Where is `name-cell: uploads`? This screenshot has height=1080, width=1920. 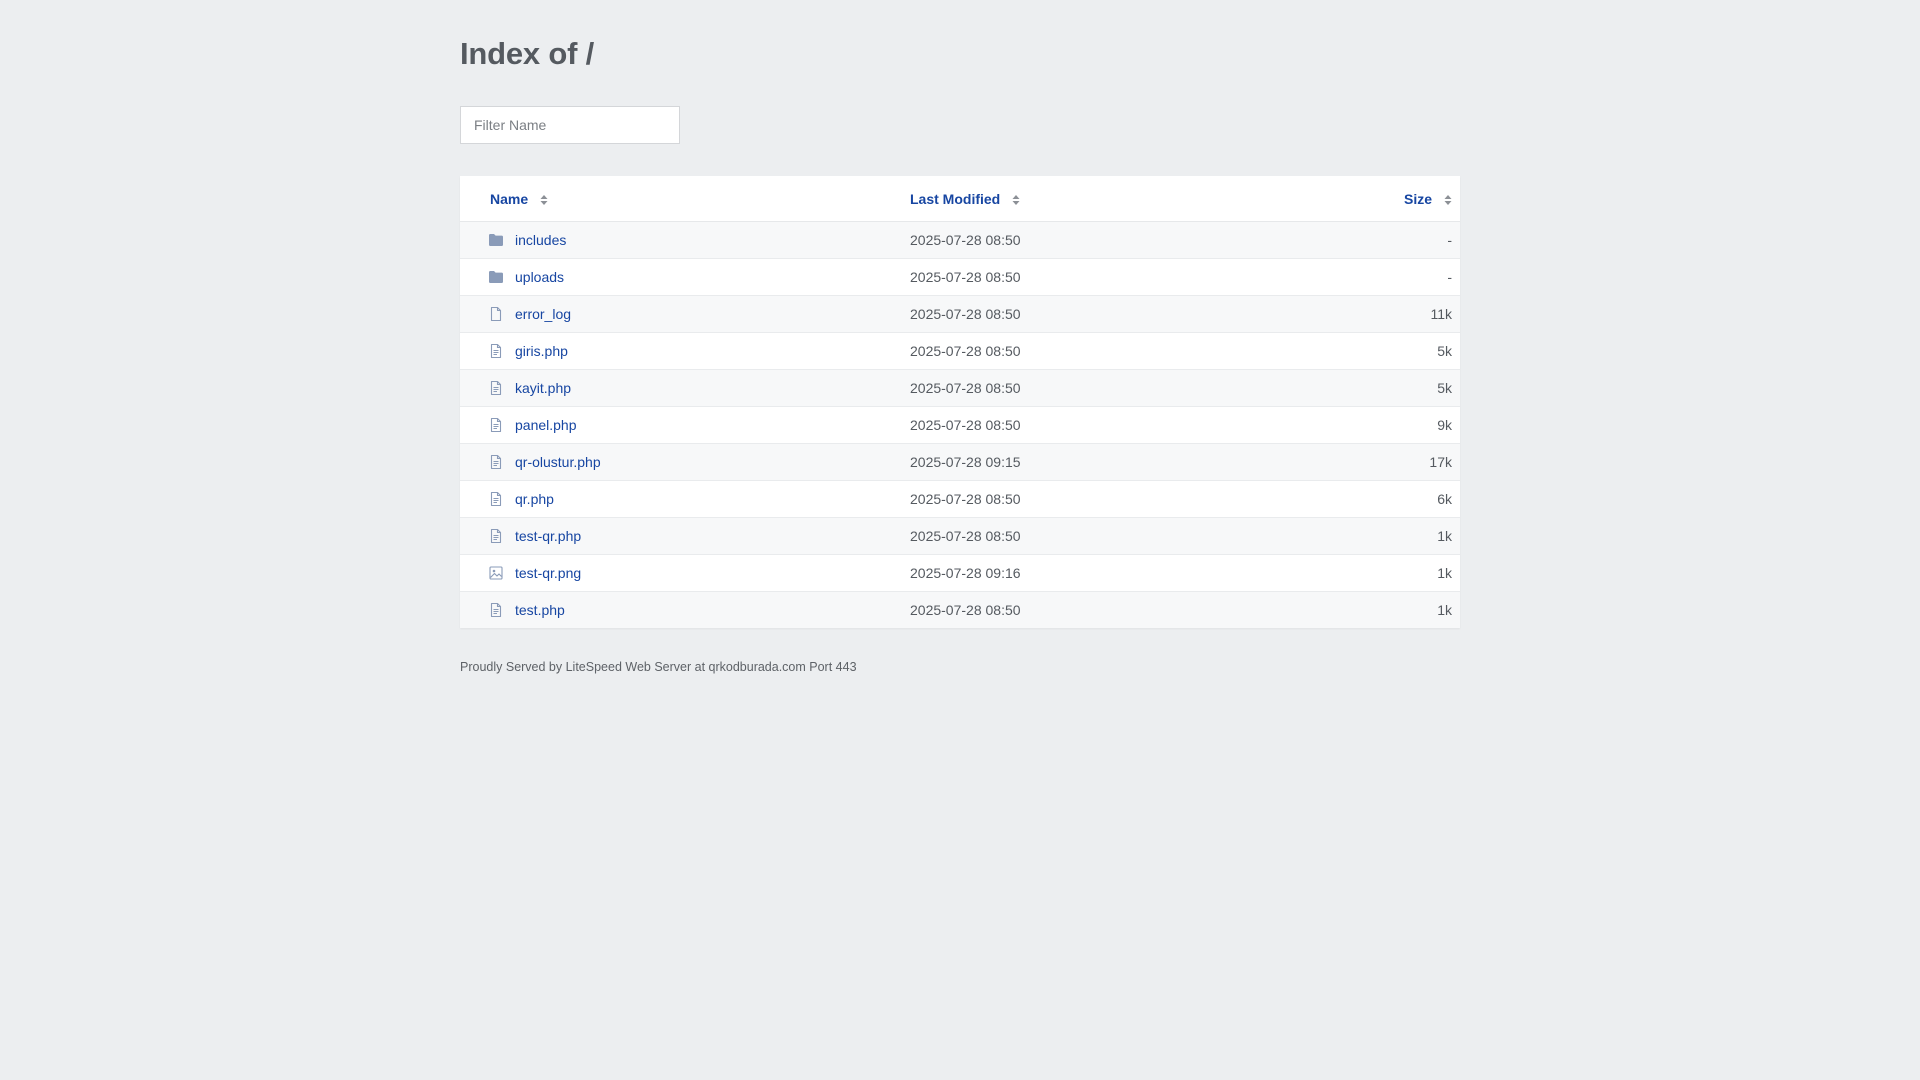
name-cell: uploads is located at coordinates (670, 277).